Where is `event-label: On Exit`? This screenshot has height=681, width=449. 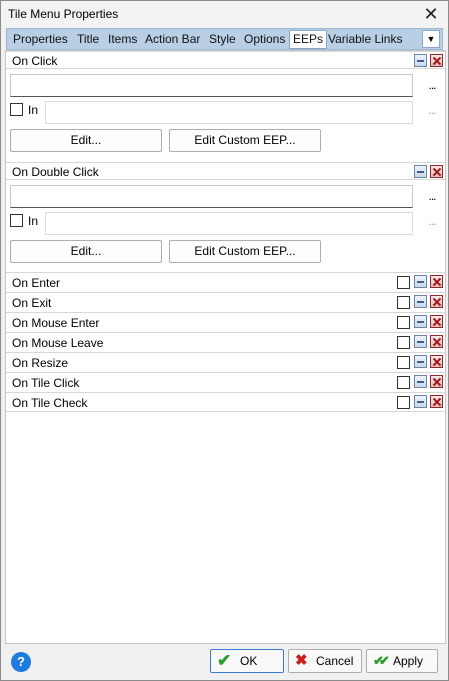
event-label: On Exit is located at coordinates (32, 303).